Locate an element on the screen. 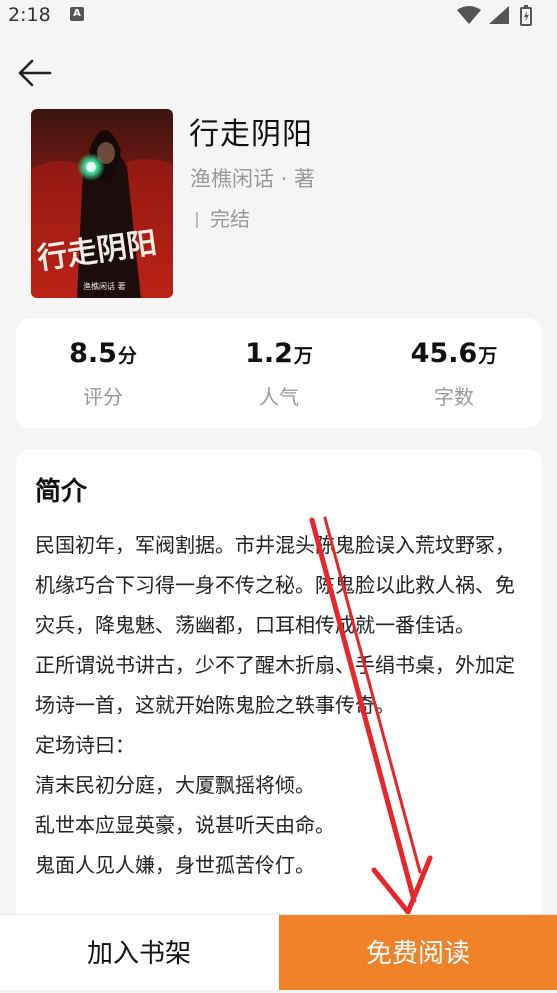 The height and width of the screenshot is (993, 557). status-time: 2:18 is located at coordinates (29, 15).